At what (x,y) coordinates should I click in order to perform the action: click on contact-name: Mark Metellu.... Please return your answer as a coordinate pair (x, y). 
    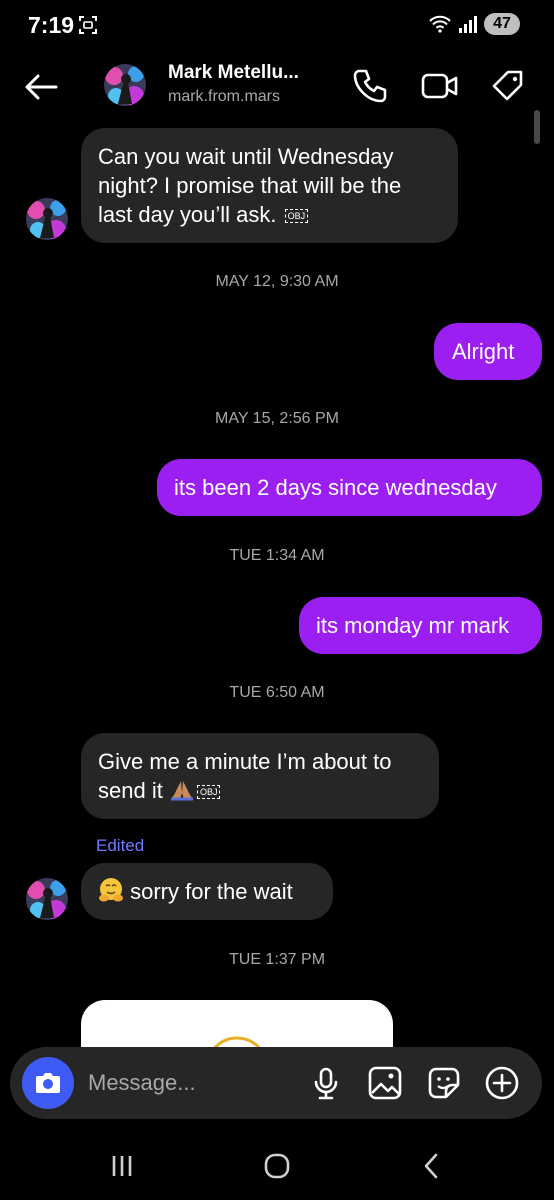
    Looking at the image, I should click on (233, 73).